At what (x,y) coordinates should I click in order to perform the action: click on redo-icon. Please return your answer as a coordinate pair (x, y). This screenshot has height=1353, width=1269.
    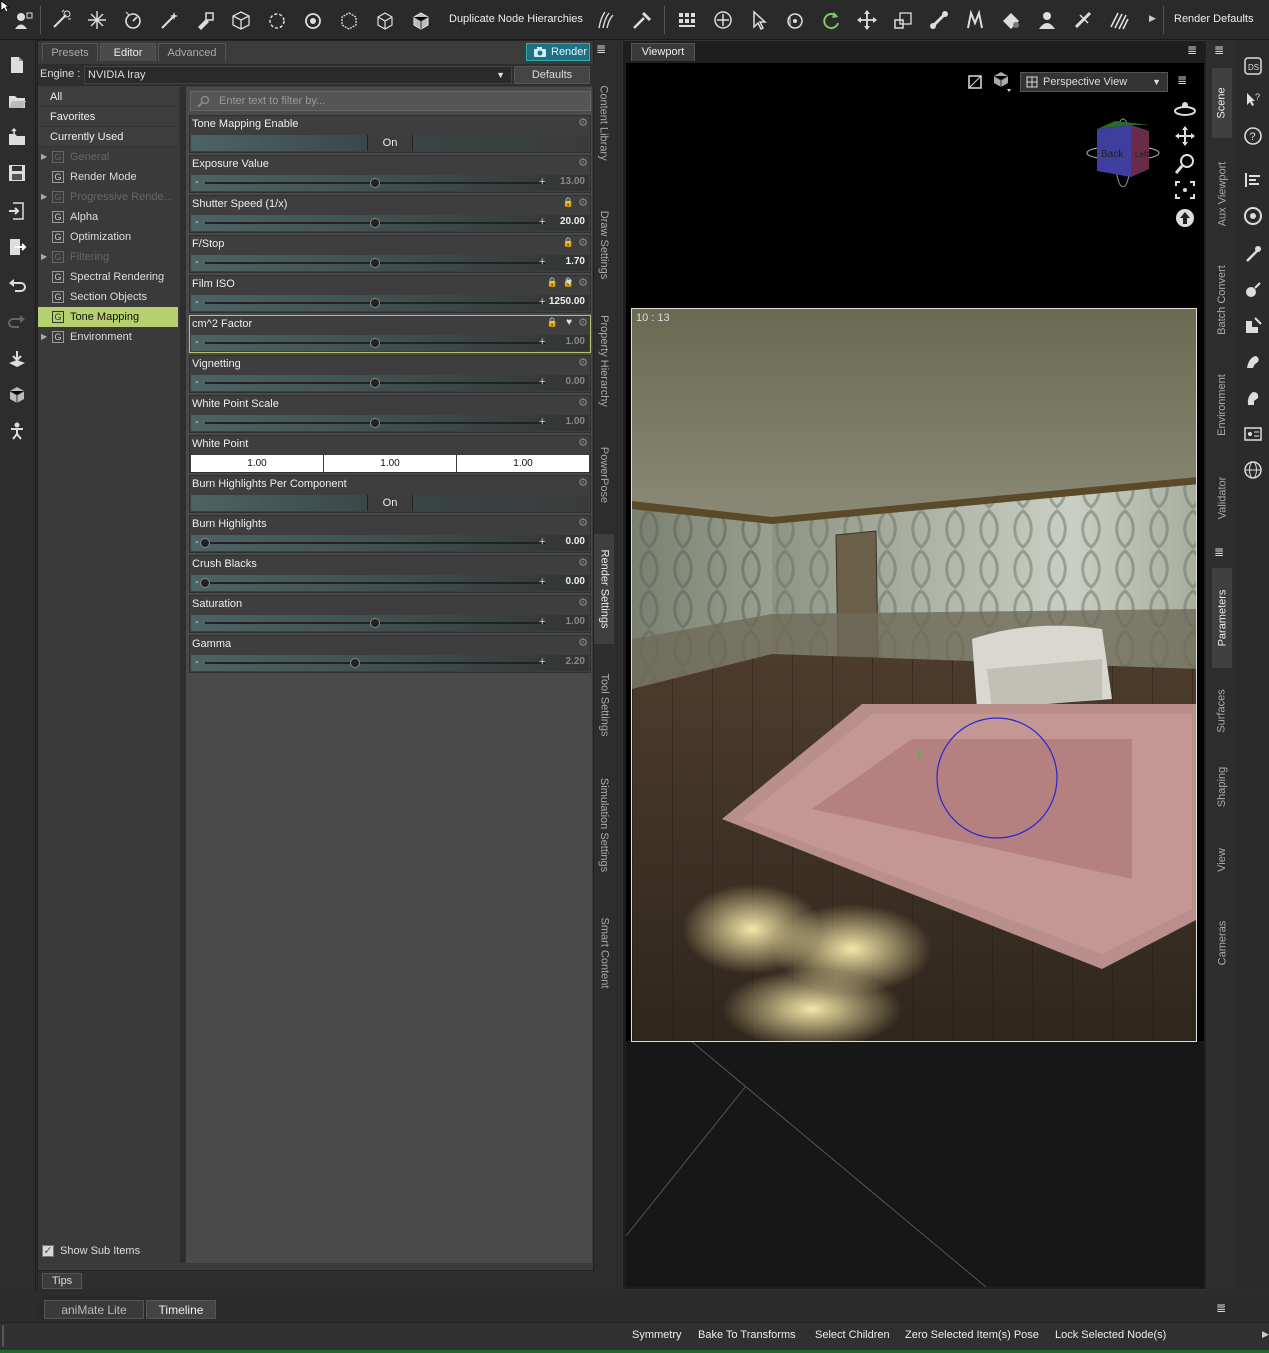
    Looking at the image, I should click on (17, 321).